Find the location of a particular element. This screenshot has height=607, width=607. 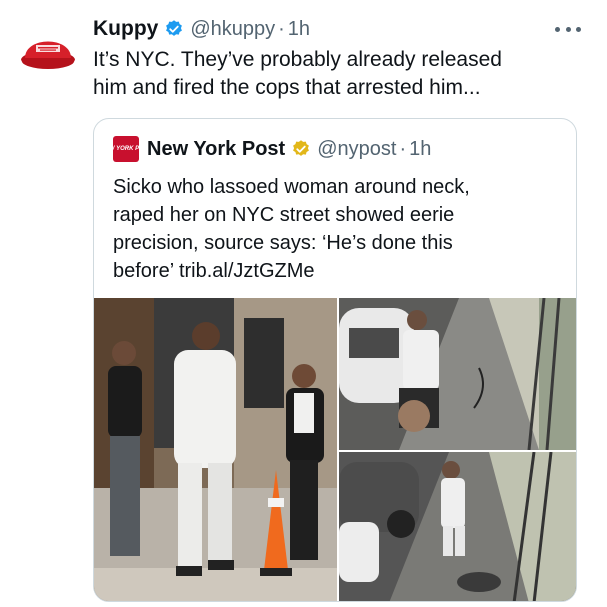

avatar is located at coordinates (48, 49).